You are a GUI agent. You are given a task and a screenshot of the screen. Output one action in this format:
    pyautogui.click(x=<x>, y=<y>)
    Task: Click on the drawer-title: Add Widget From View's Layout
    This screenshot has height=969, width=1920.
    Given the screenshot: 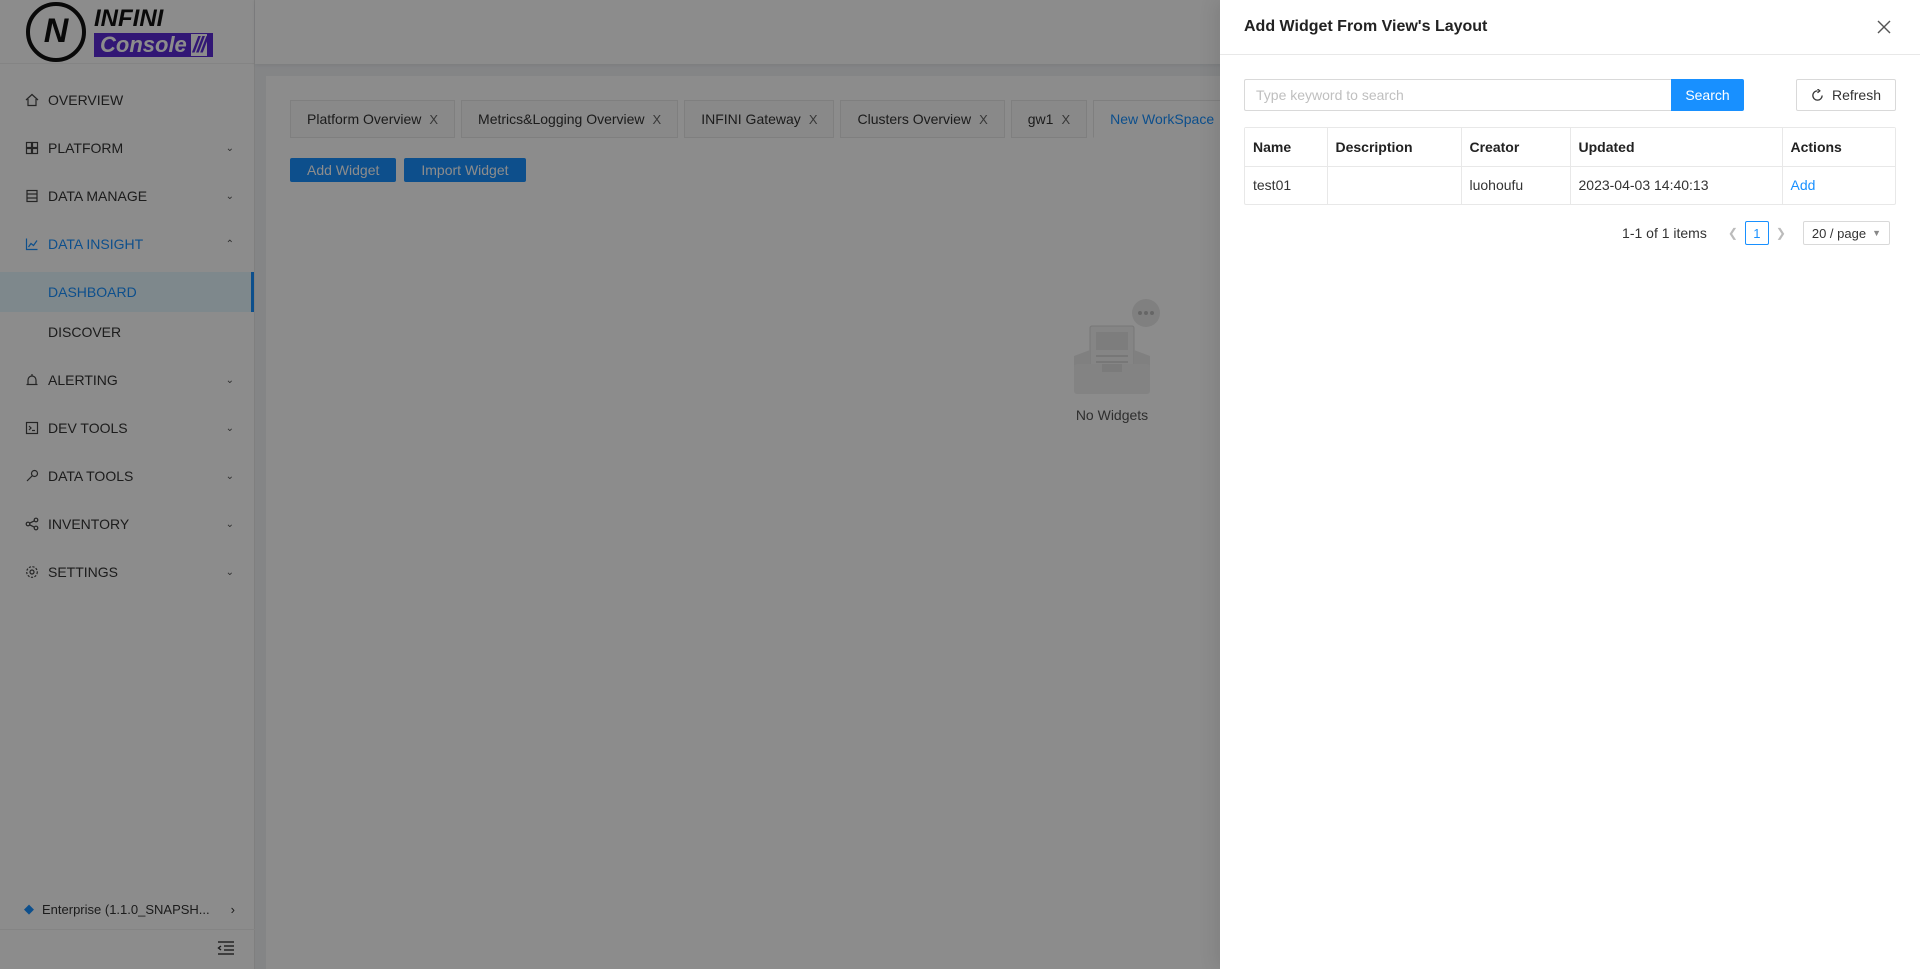 What is the action you would take?
    pyautogui.click(x=1366, y=26)
    